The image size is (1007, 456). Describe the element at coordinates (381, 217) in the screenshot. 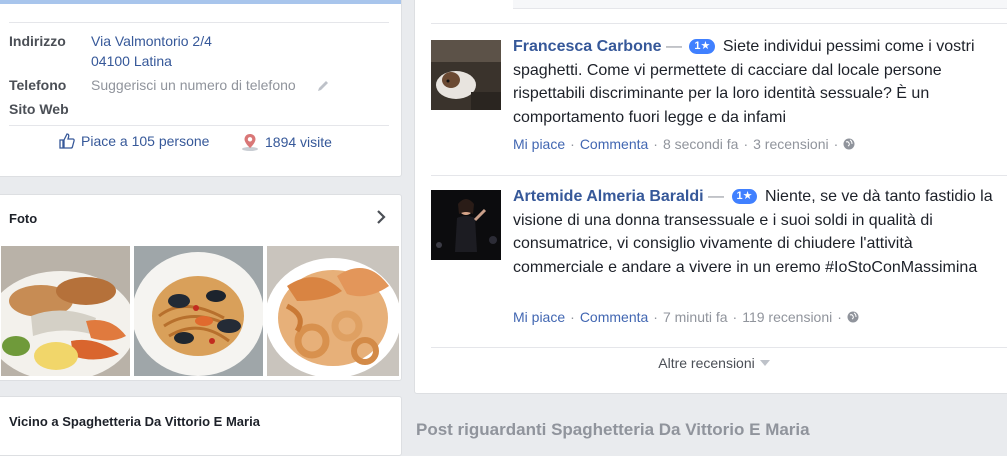

I see `chevron-right-icon` at that location.